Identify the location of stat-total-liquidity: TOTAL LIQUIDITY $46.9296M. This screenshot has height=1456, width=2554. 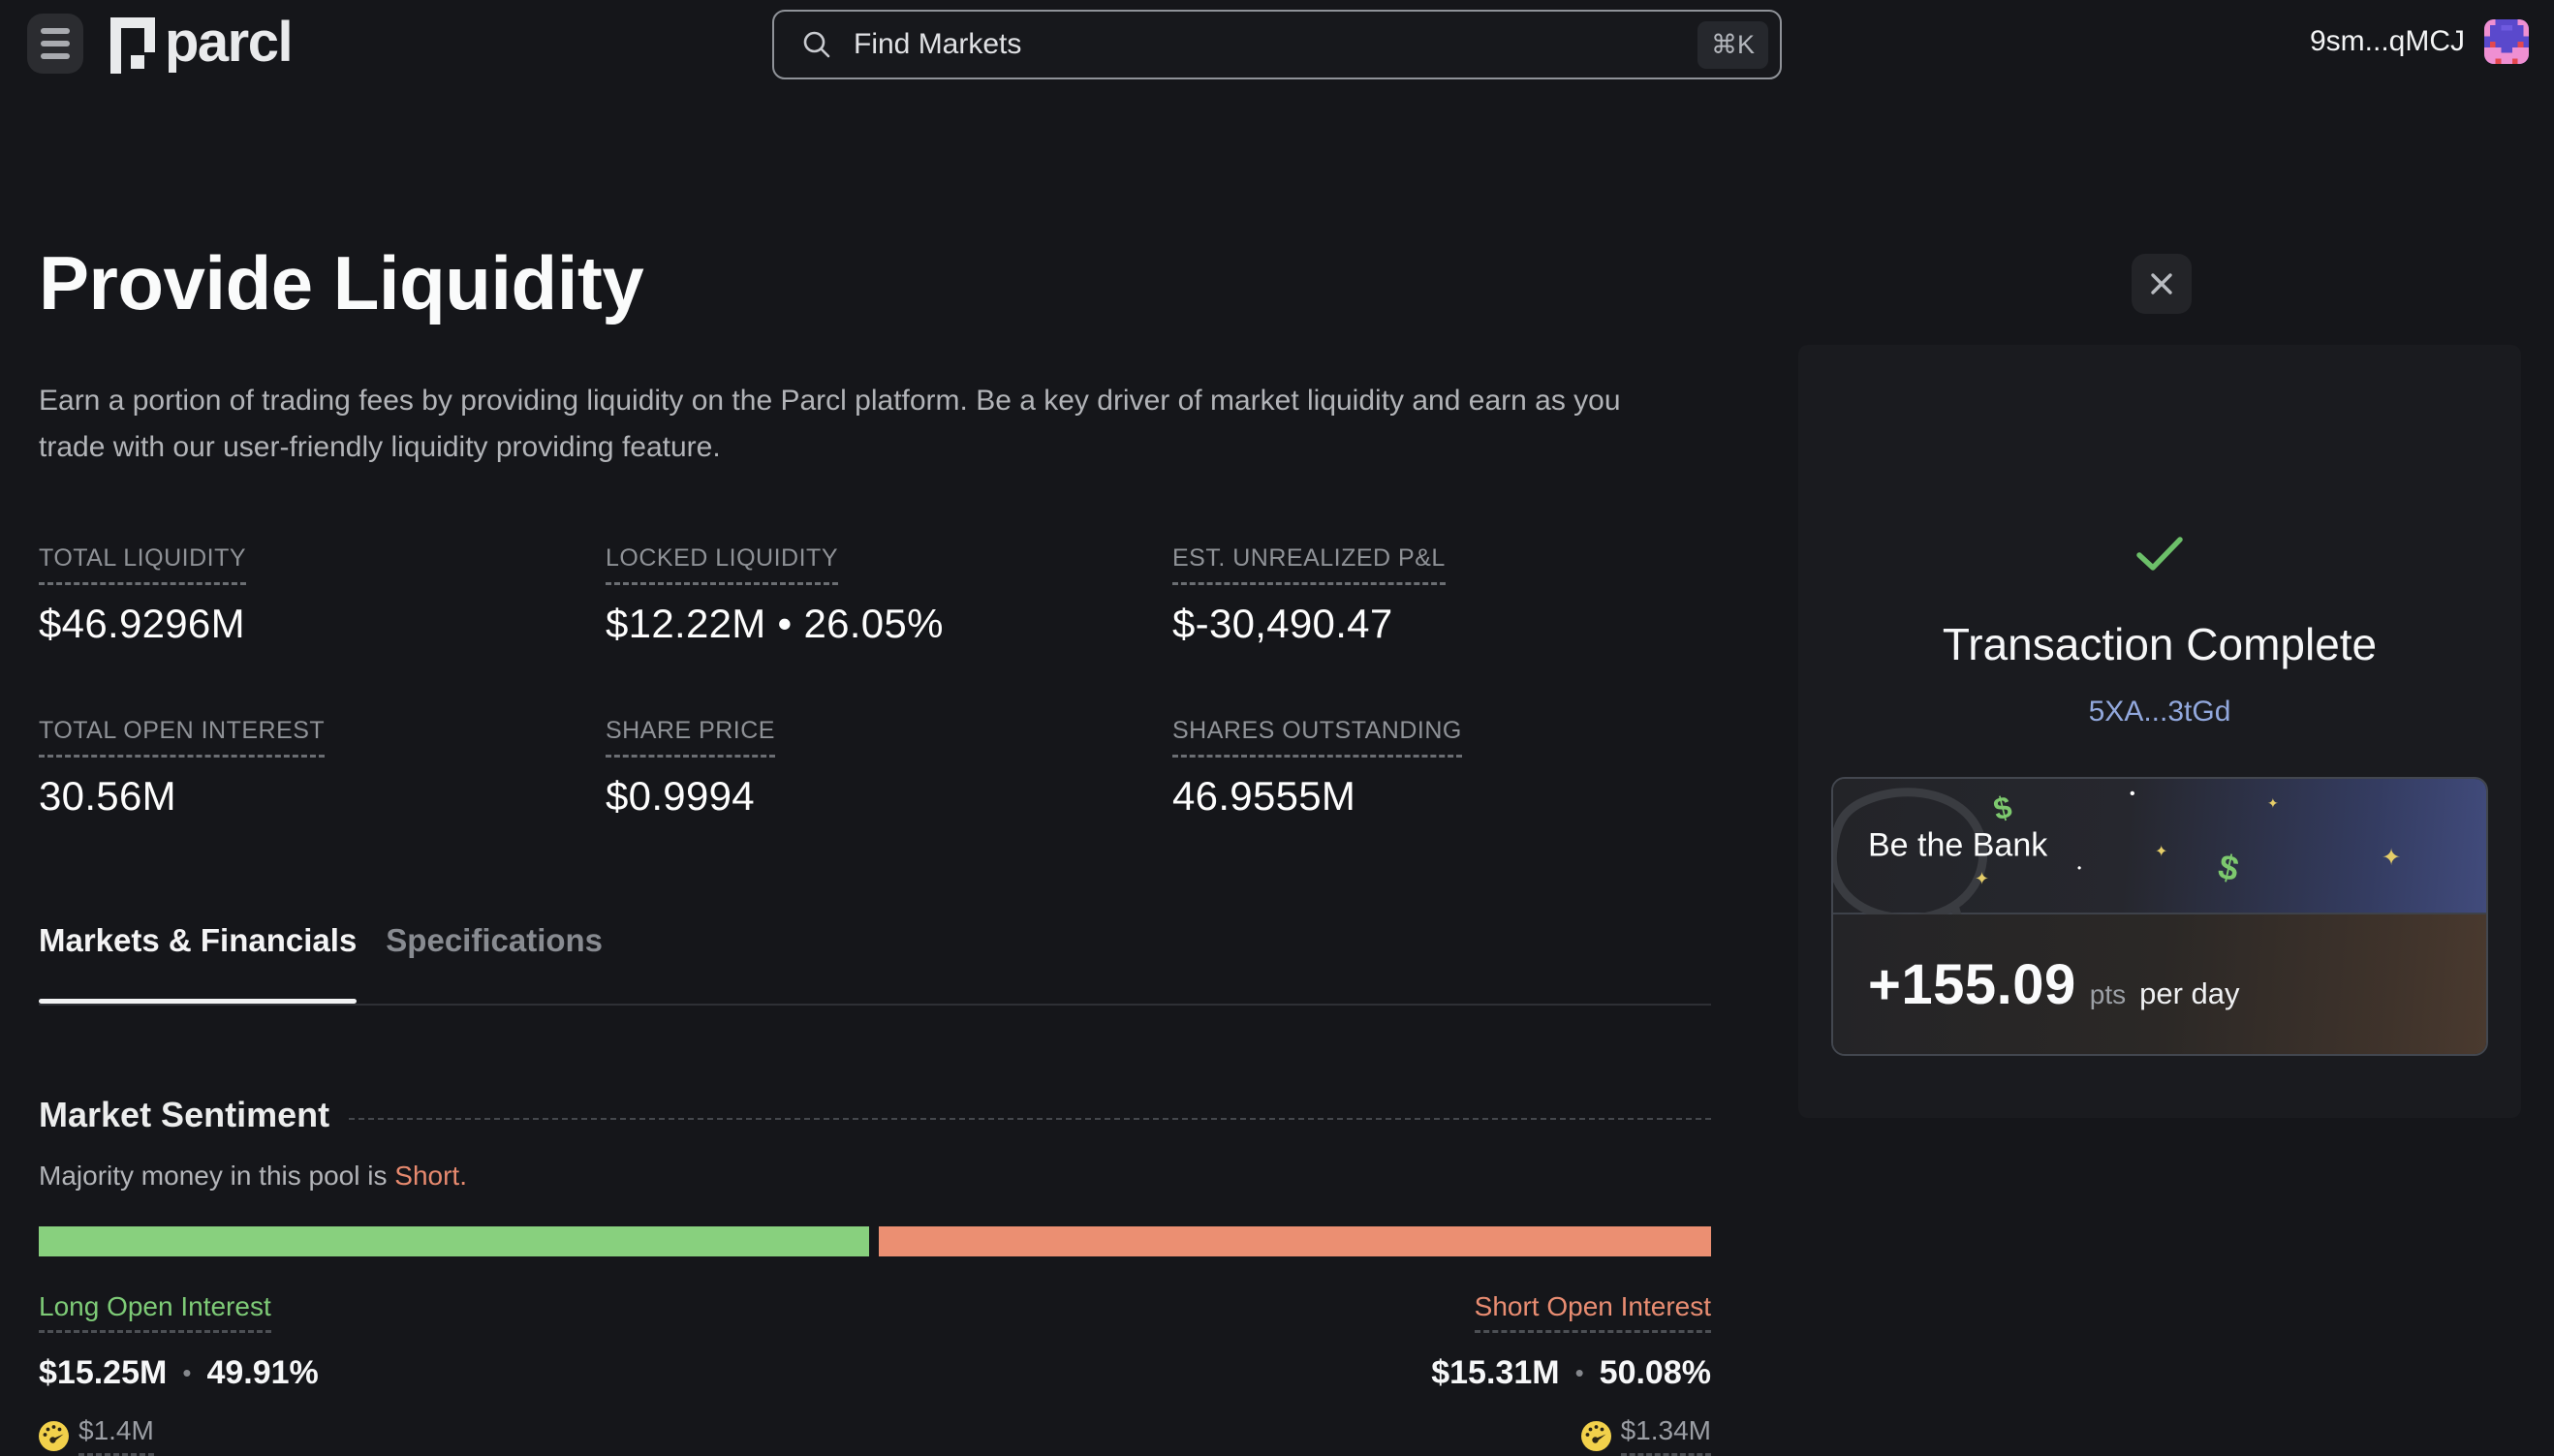
(322, 595).